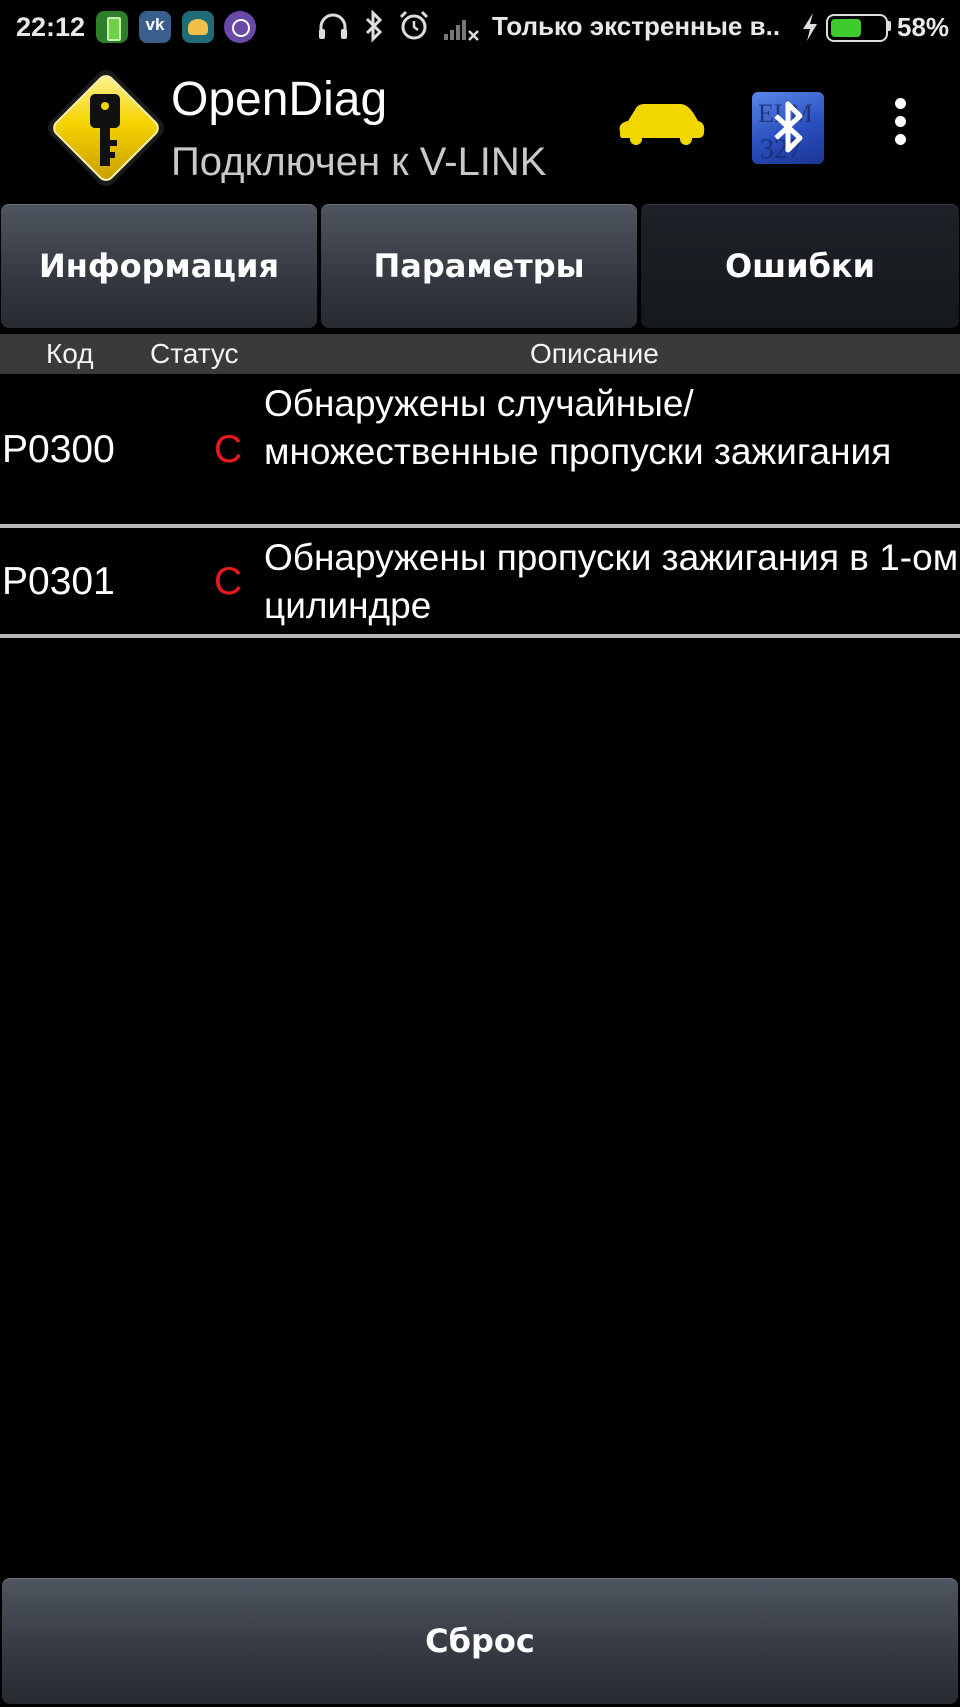  I want to click on tab-errors-label: Ошибки, so click(800, 266).